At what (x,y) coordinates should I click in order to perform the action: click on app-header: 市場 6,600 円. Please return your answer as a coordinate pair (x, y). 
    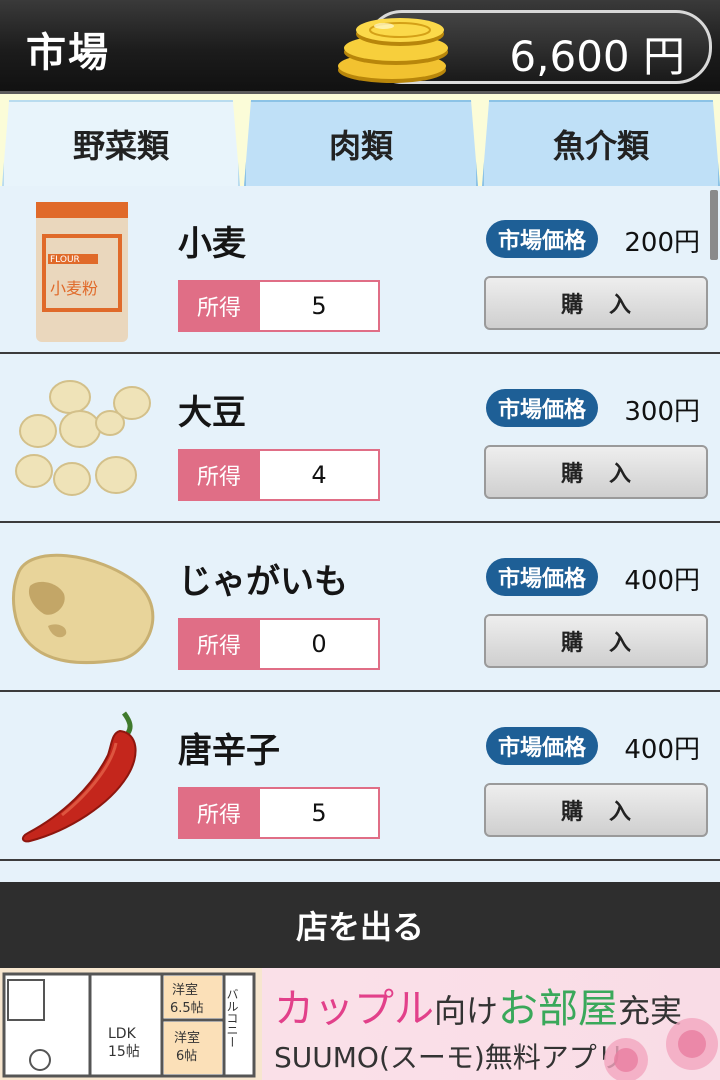
    Looking at the image, I should click on (360, 47).